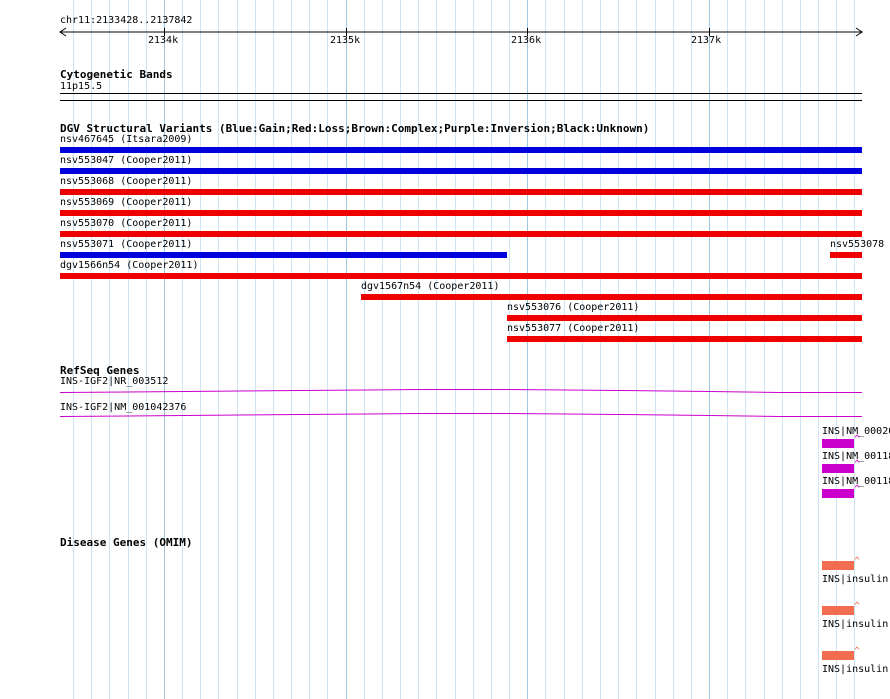 The width and height of the screenshot is (890, 699). What do you see at coordinates (857, 245) in the screenshot?
I see `dgv-variant-label: nsv553078` at bounding box center [857, 245].